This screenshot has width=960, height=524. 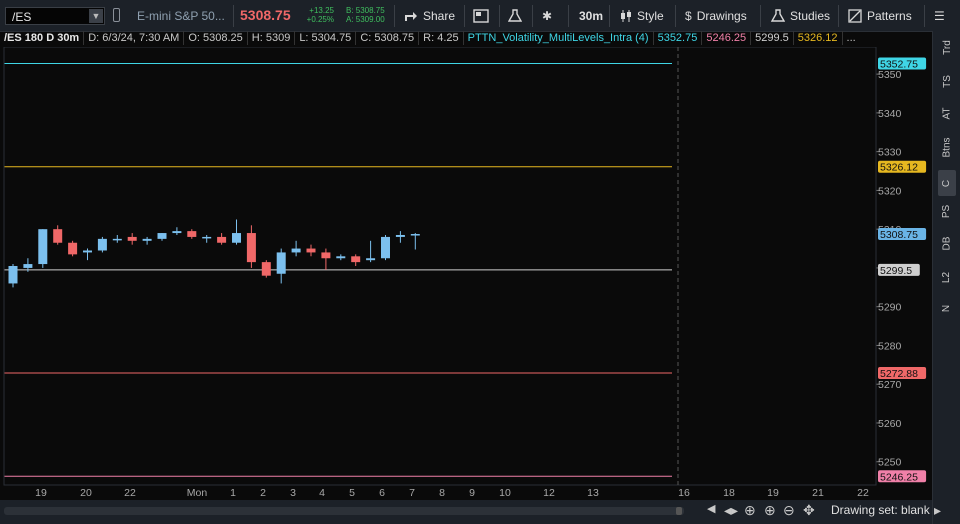 What do you see at coordinates (626, 15) in the screenshot?
I see `candle-style-icon` at bounding box center [626, 15].